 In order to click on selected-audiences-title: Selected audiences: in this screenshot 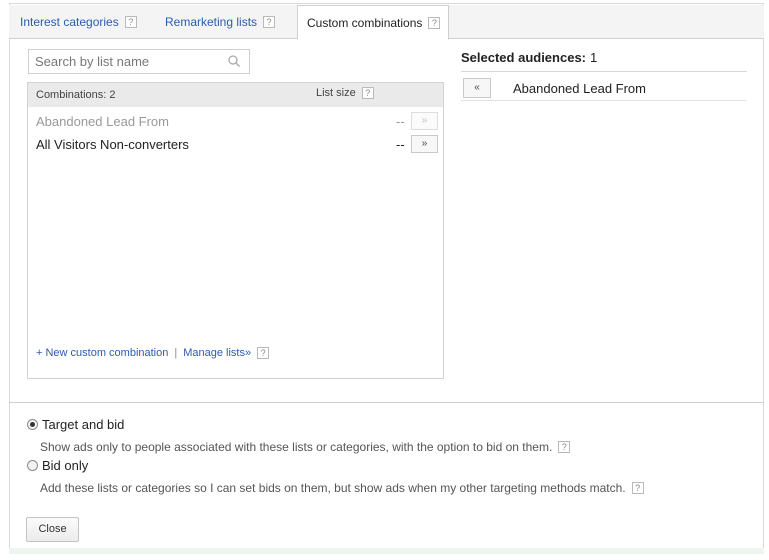, I will do `click(523, 57)`.